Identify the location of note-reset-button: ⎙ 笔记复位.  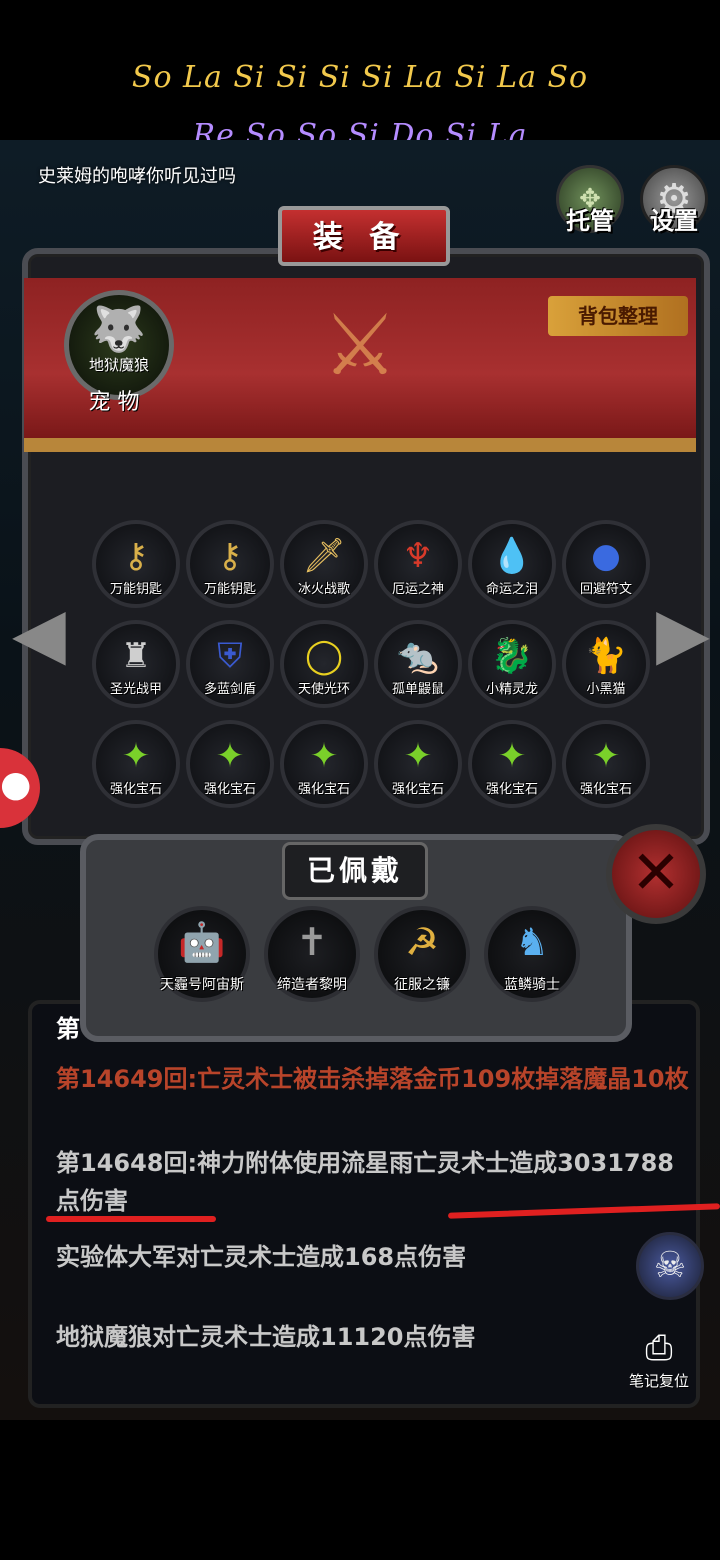
(659, 1361).